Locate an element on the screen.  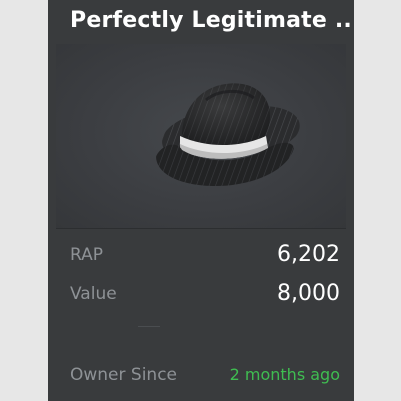
owner-since-value: 2 months ago is located at coordinates (284, 374).